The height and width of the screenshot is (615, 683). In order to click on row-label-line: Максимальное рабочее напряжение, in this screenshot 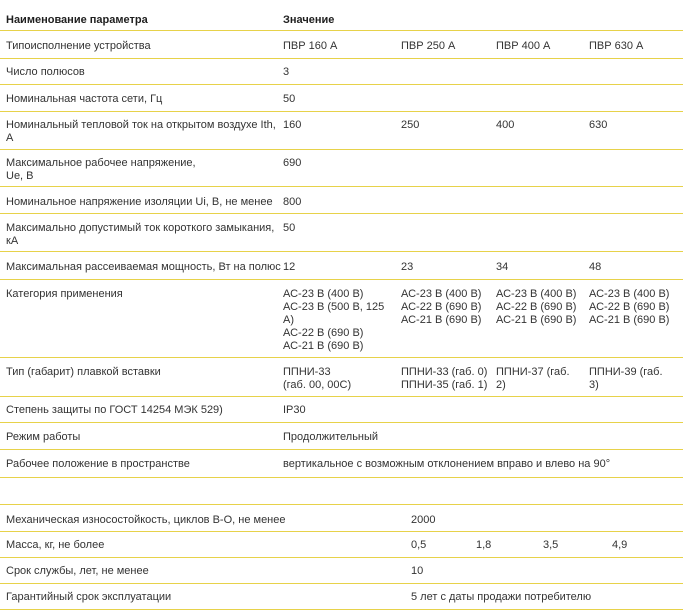, I will do `click(101, 163)`.